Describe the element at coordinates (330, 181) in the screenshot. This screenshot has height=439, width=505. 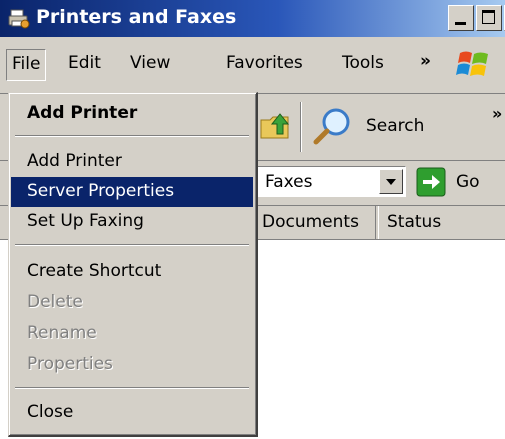
I see `address-combobox: Faxes` at that location.